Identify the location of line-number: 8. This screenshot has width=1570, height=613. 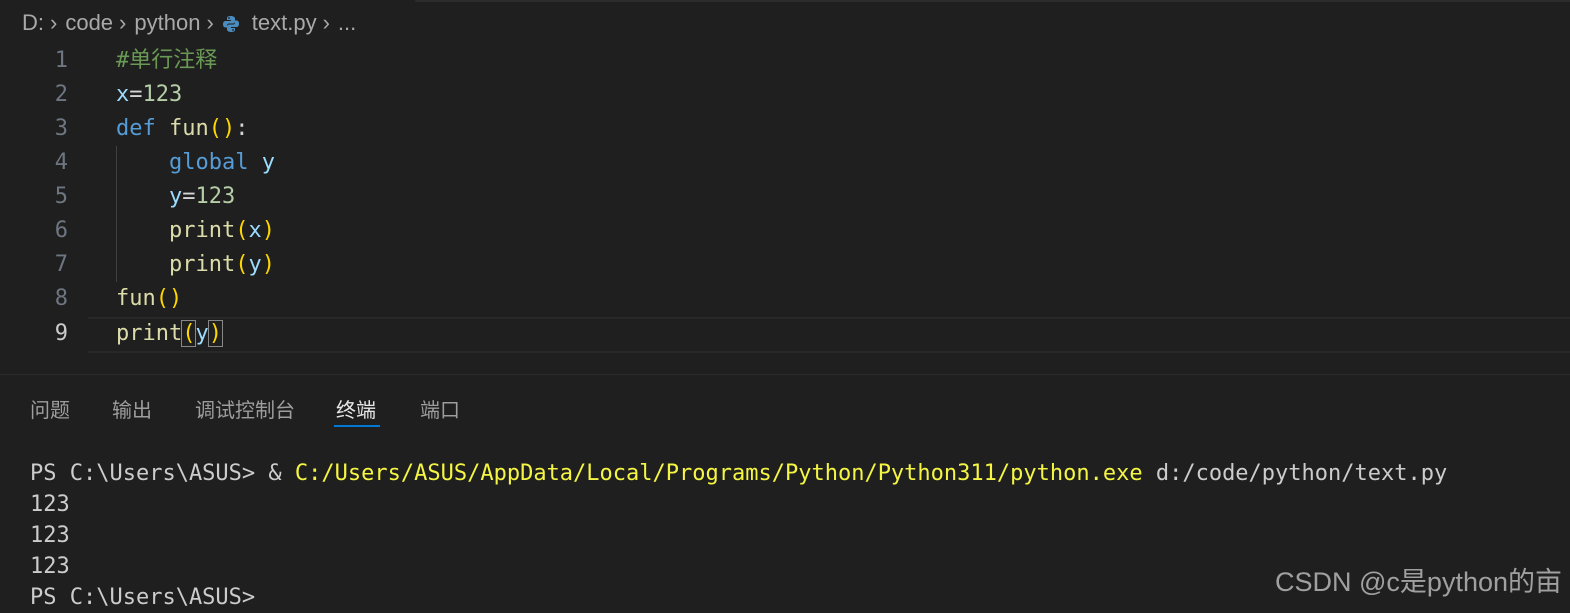
(61, 298).